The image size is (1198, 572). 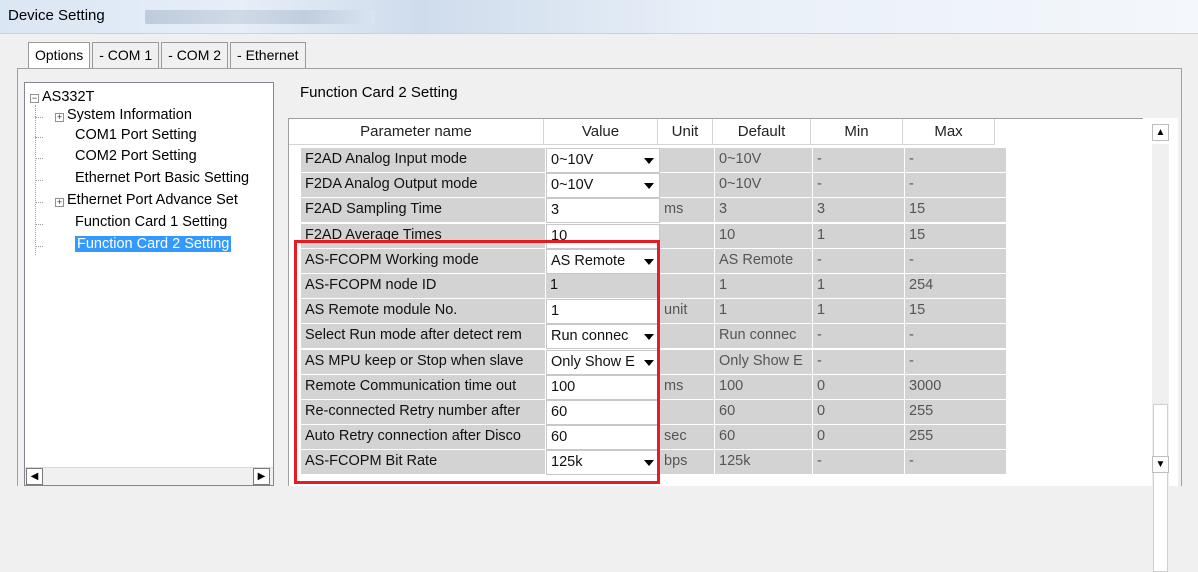 I want to click on tree-item-ethernet-port-advance-set: Ethernet Port Advance Set, so click(x=152, y=200).